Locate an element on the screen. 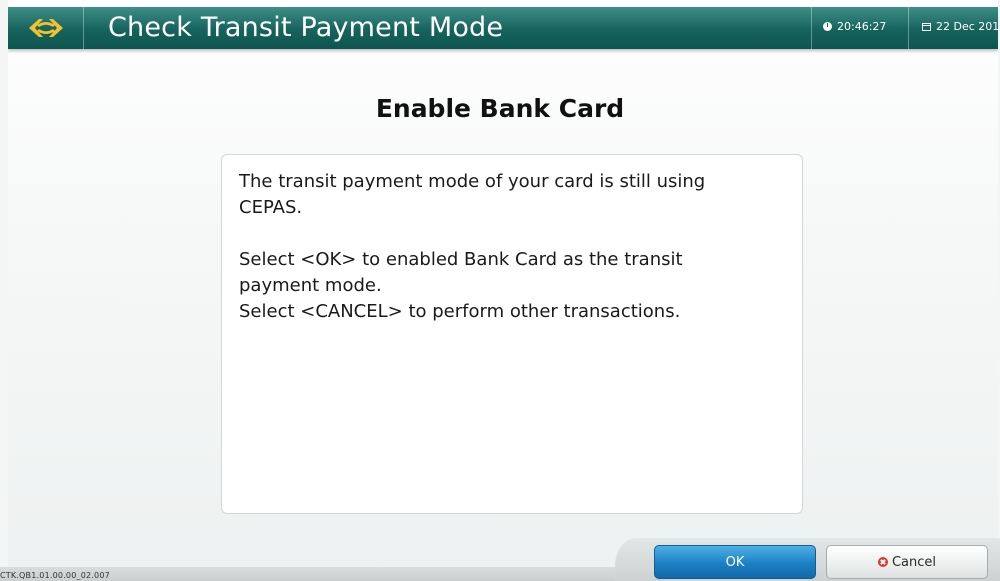  date-display: 22 Dec 2013 is located at coordinates (960, 26).